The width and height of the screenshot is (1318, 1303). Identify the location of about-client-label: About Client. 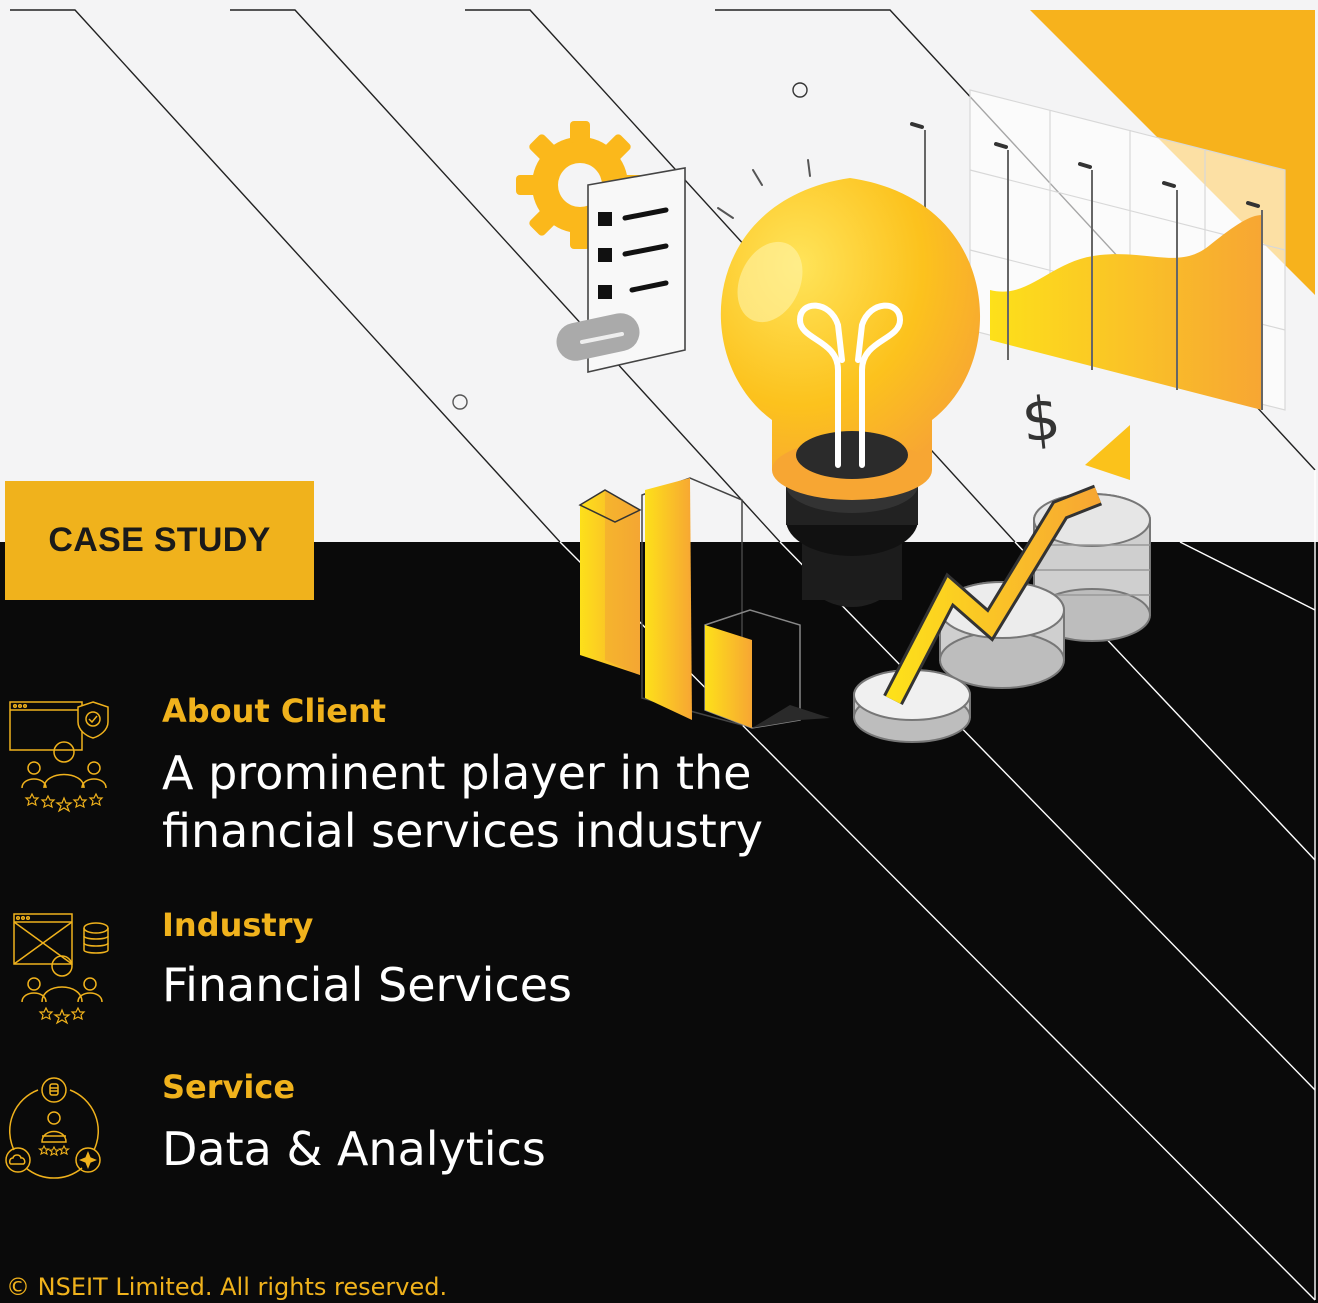
(274, 711).